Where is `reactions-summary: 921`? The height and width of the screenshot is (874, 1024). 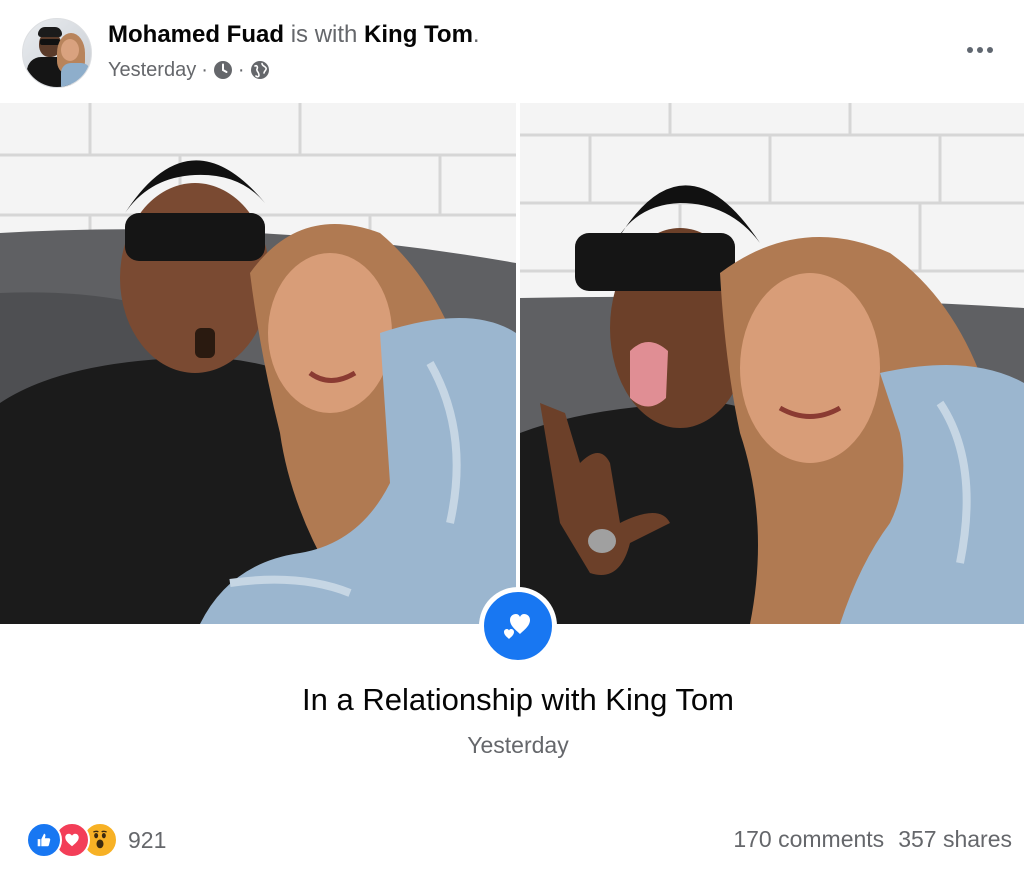 reactions-summary: 921 is located at coordinates (96, 840).